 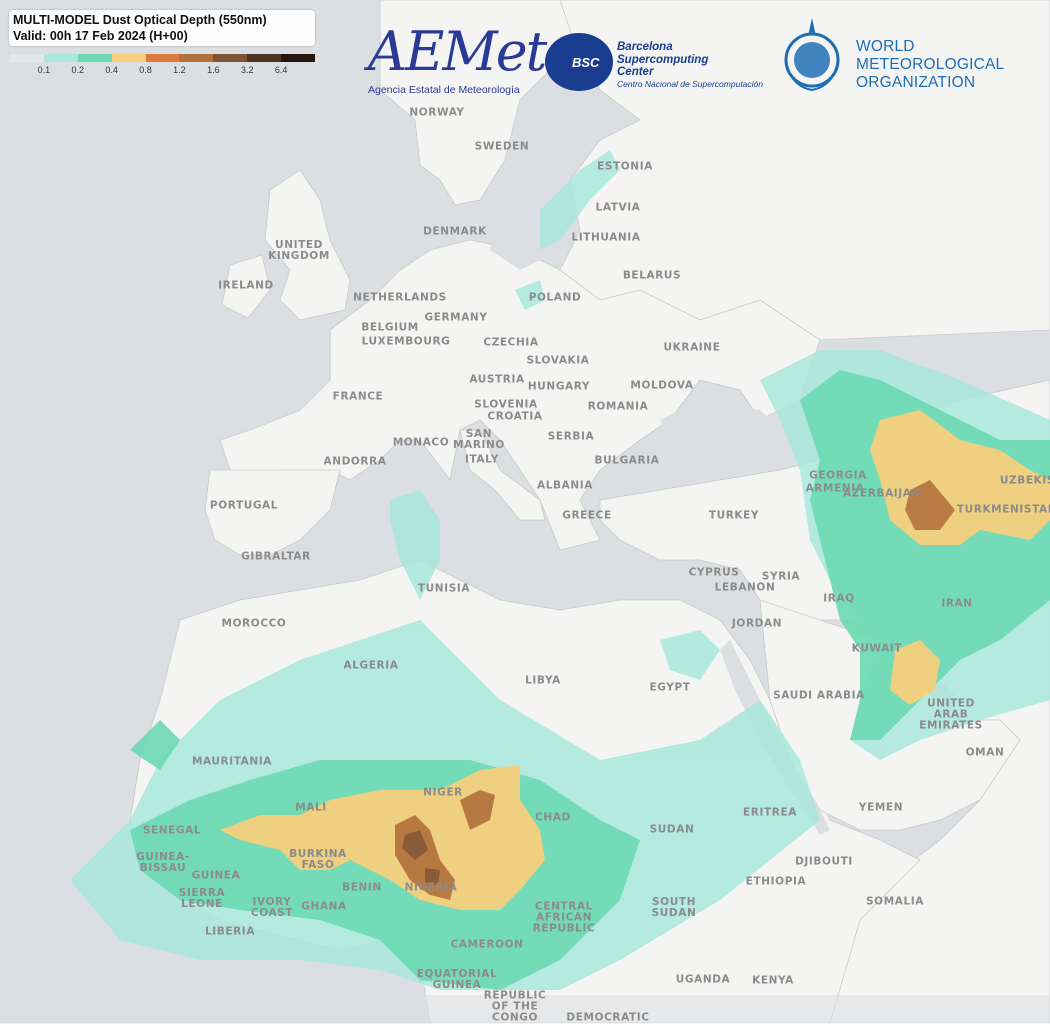 I want to click on country-label-kuwait: KUWAIT, so click(x=877, y=648).